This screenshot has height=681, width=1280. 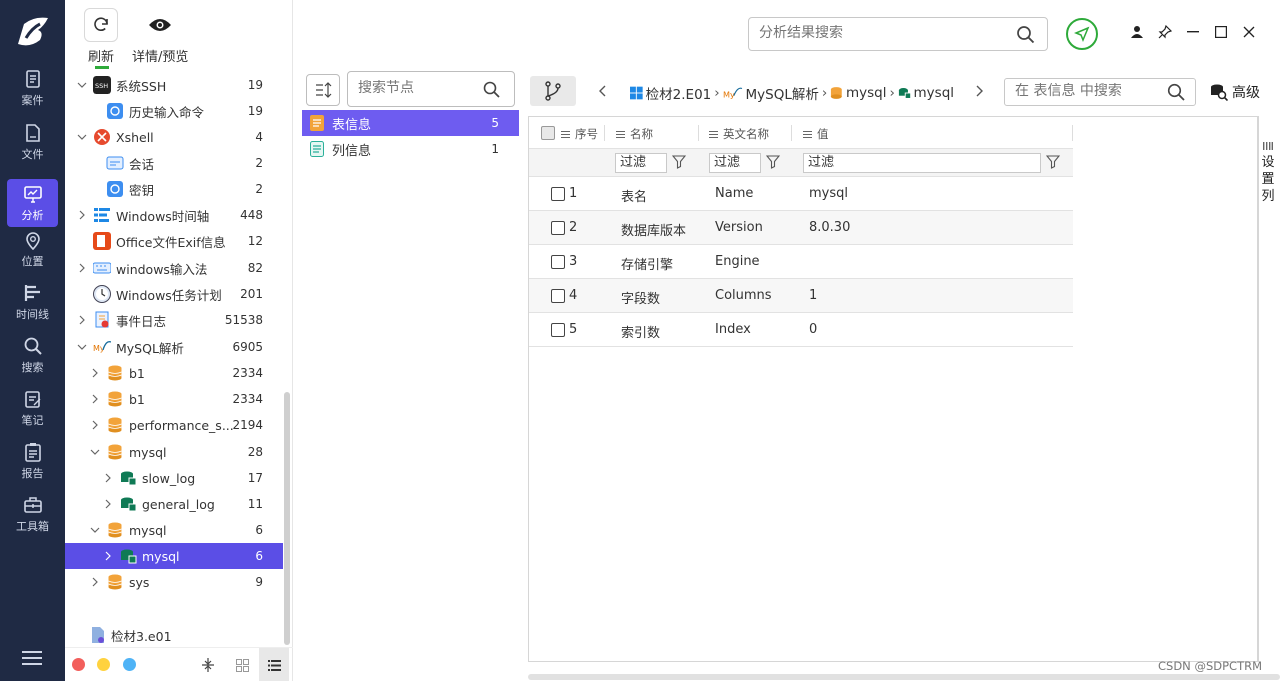 I want to click on red-dot-icon, so click(x=78, y=664).